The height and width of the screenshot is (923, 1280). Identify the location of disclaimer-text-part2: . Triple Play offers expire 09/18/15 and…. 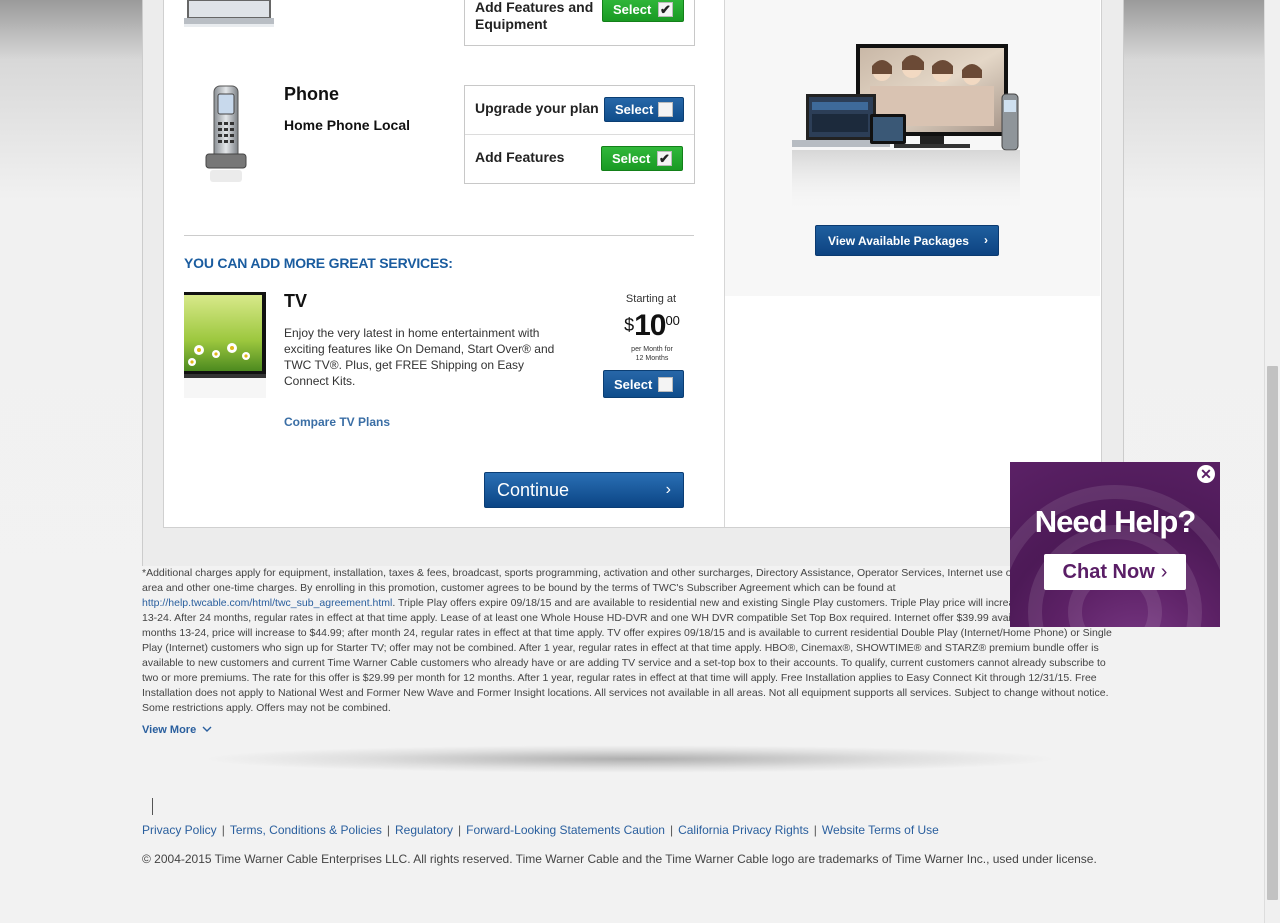
(628, 655).